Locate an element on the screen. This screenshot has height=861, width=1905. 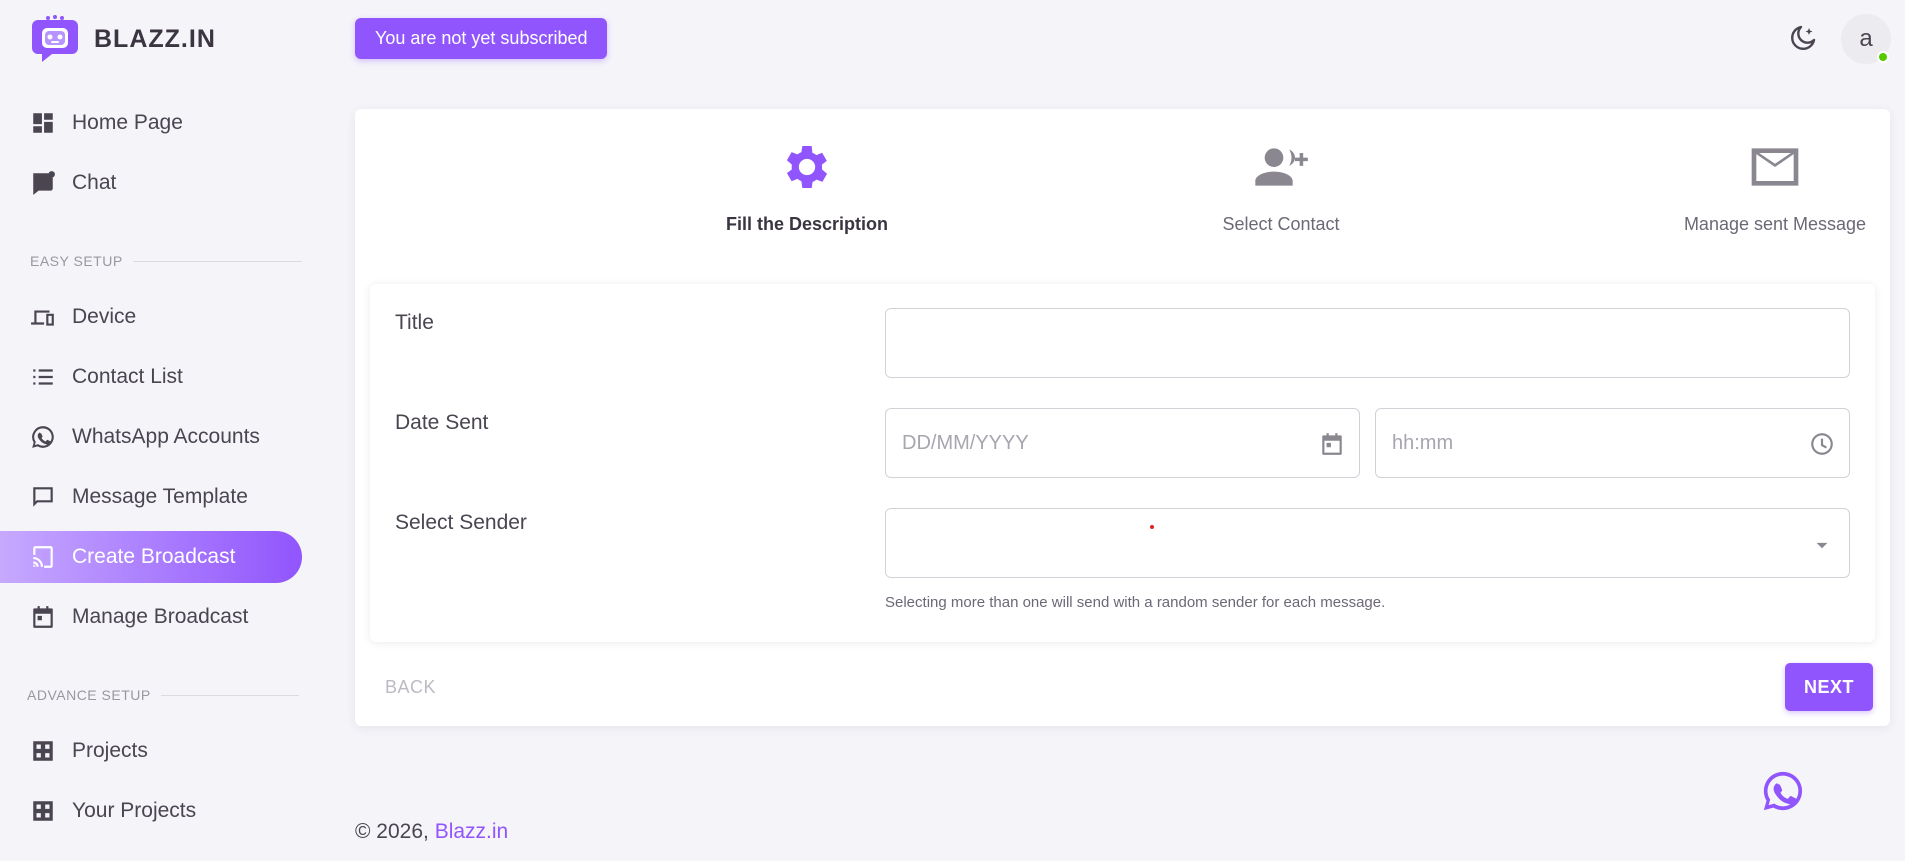
step-select-contact: Select Contact is located at coordinates (1281, 187).